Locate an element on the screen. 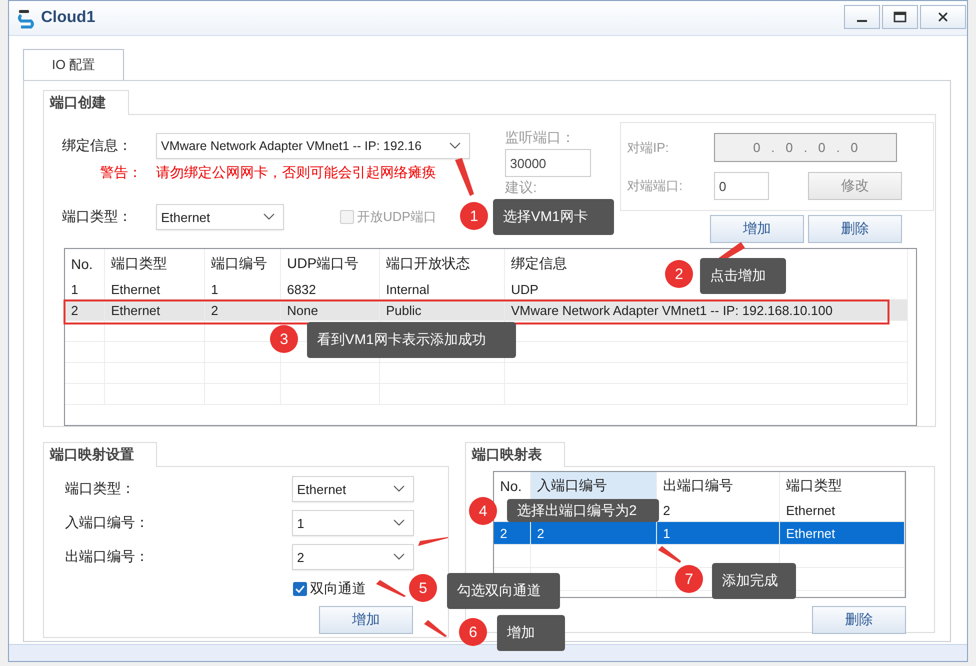  column-header: 出端口编号 is located at coordinates (718, 485).